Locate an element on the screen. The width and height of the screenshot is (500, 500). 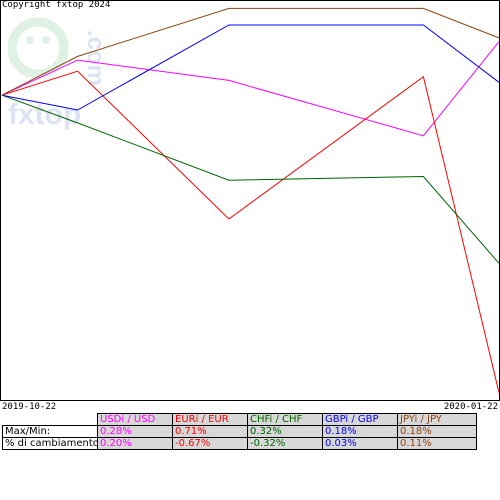
change-chf: -0.32% is located at coordinates (285, 443).